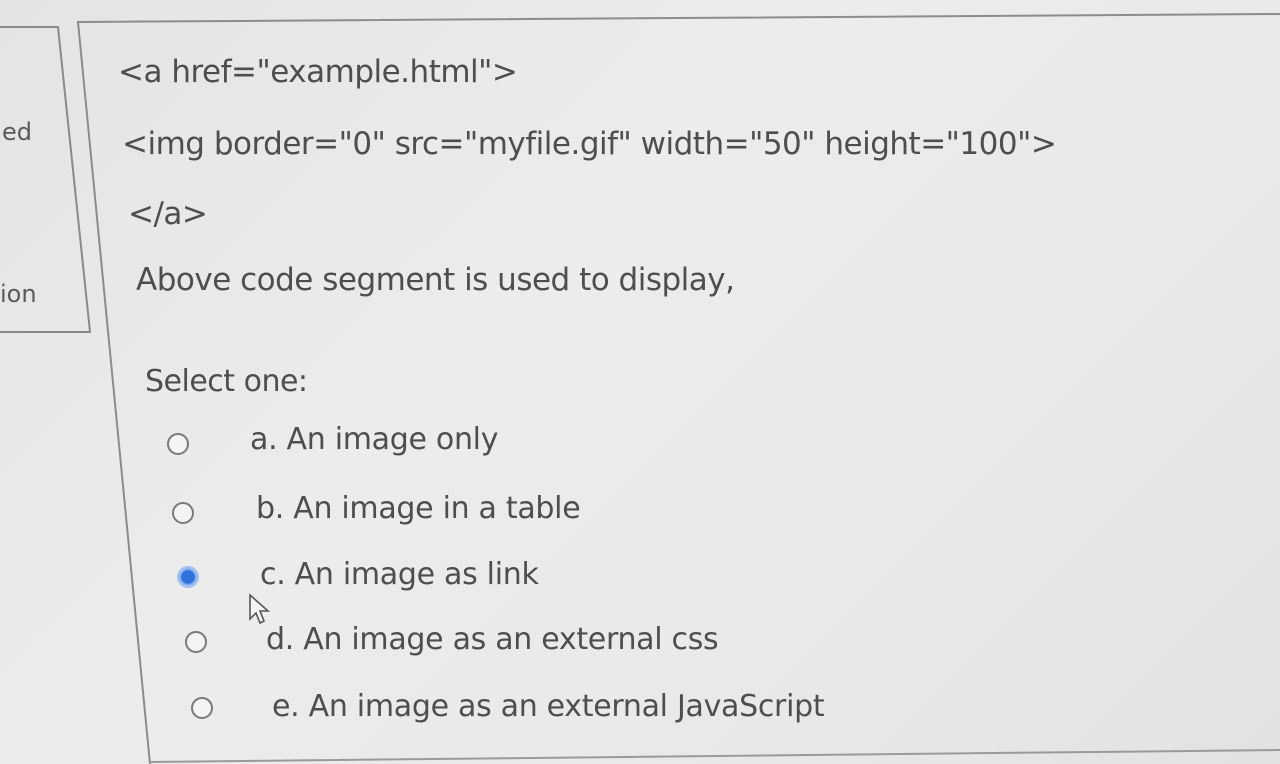  What do you see at coordinates (399, 574) in the screenshot?
I see `option-label: c. An image as link` at bounding box center [399, 574].